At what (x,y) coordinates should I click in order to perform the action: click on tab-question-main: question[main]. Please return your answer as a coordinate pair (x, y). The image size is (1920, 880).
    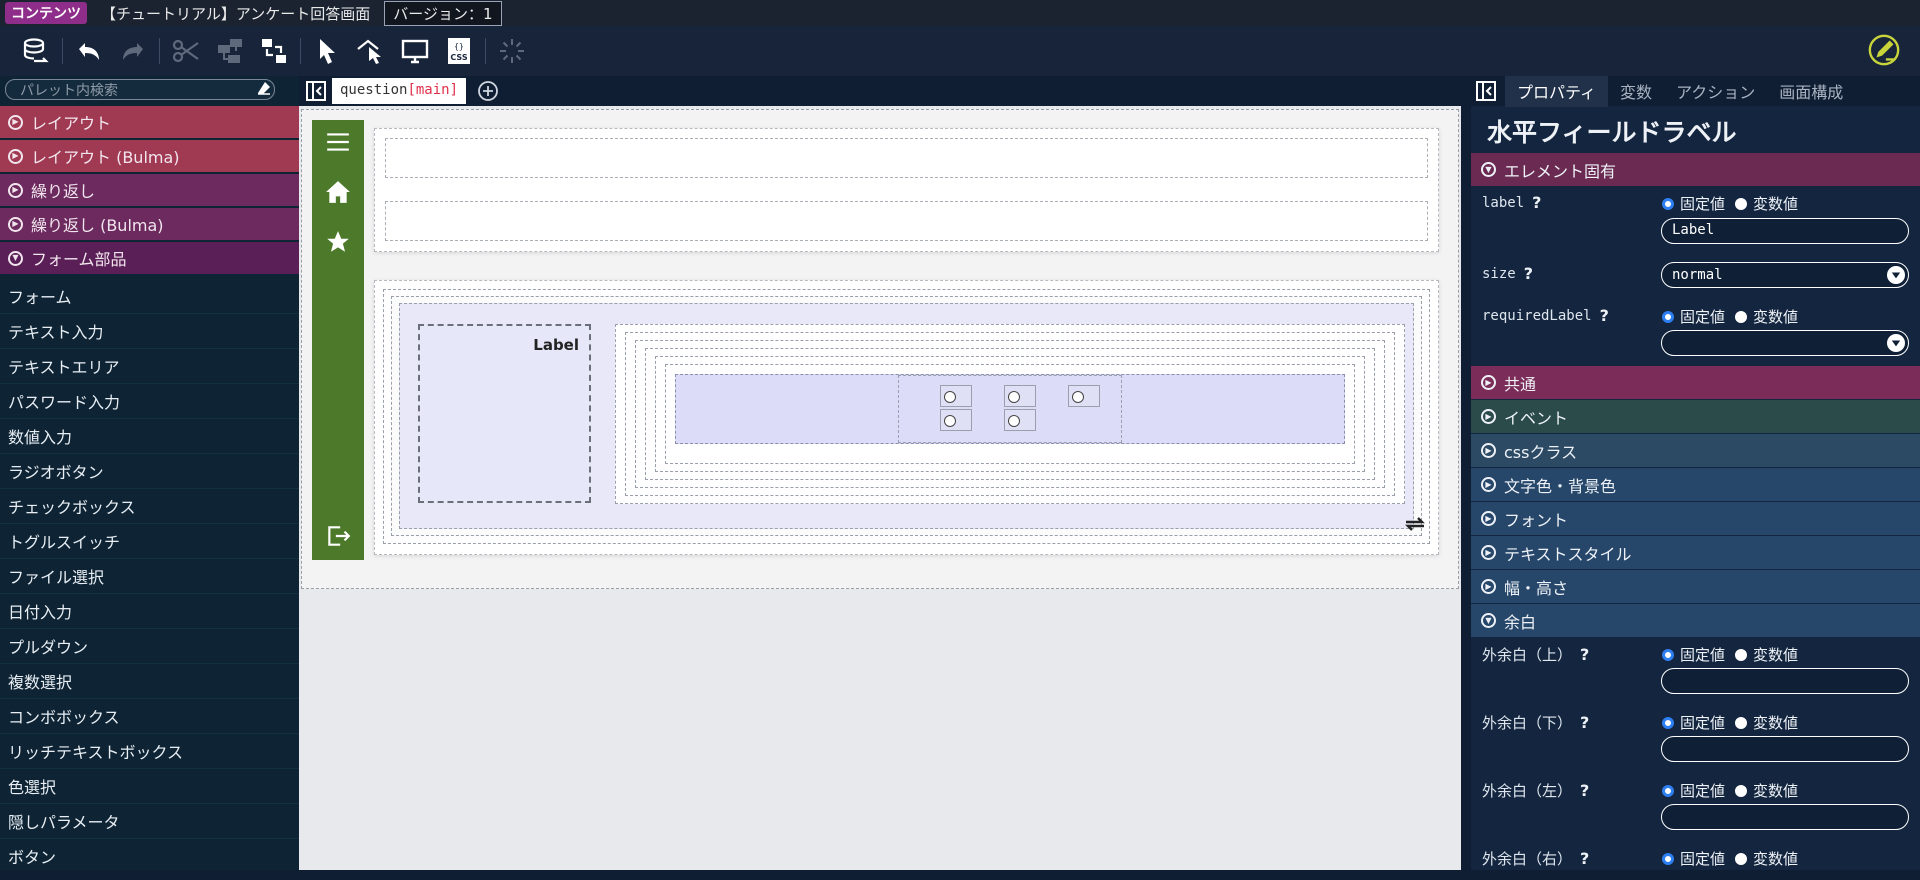
    Looking at the image, I should click on (399, 91).